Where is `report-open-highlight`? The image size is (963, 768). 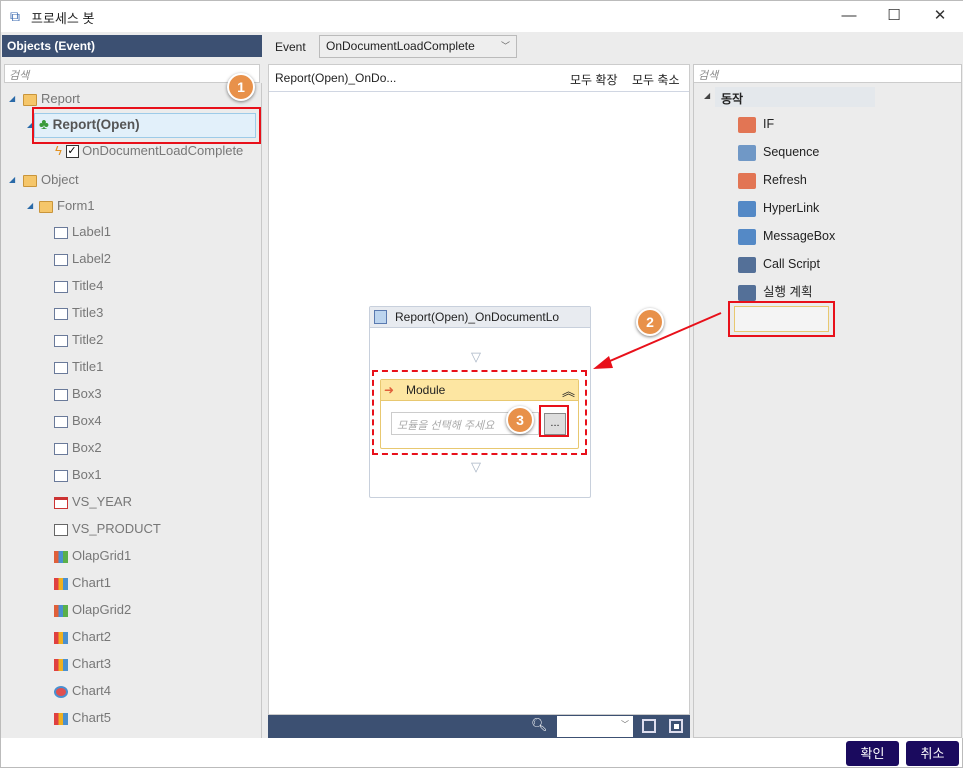 report-open-highlight is located at coordinates (146, 125).